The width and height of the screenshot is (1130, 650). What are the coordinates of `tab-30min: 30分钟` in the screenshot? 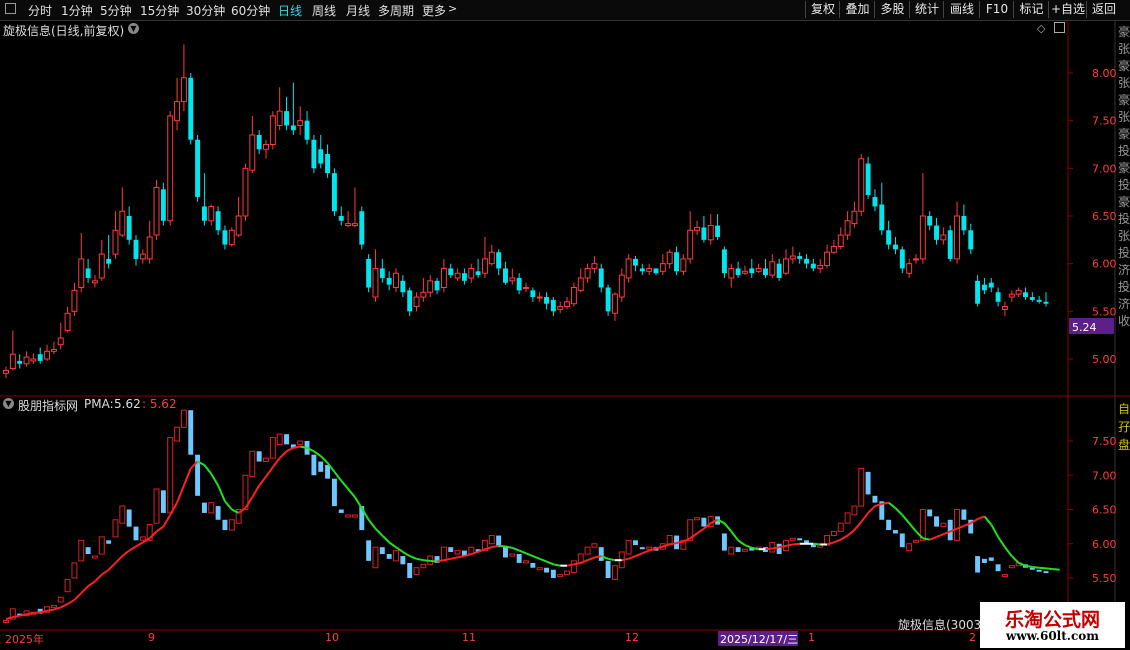 It's located at (205, 10).